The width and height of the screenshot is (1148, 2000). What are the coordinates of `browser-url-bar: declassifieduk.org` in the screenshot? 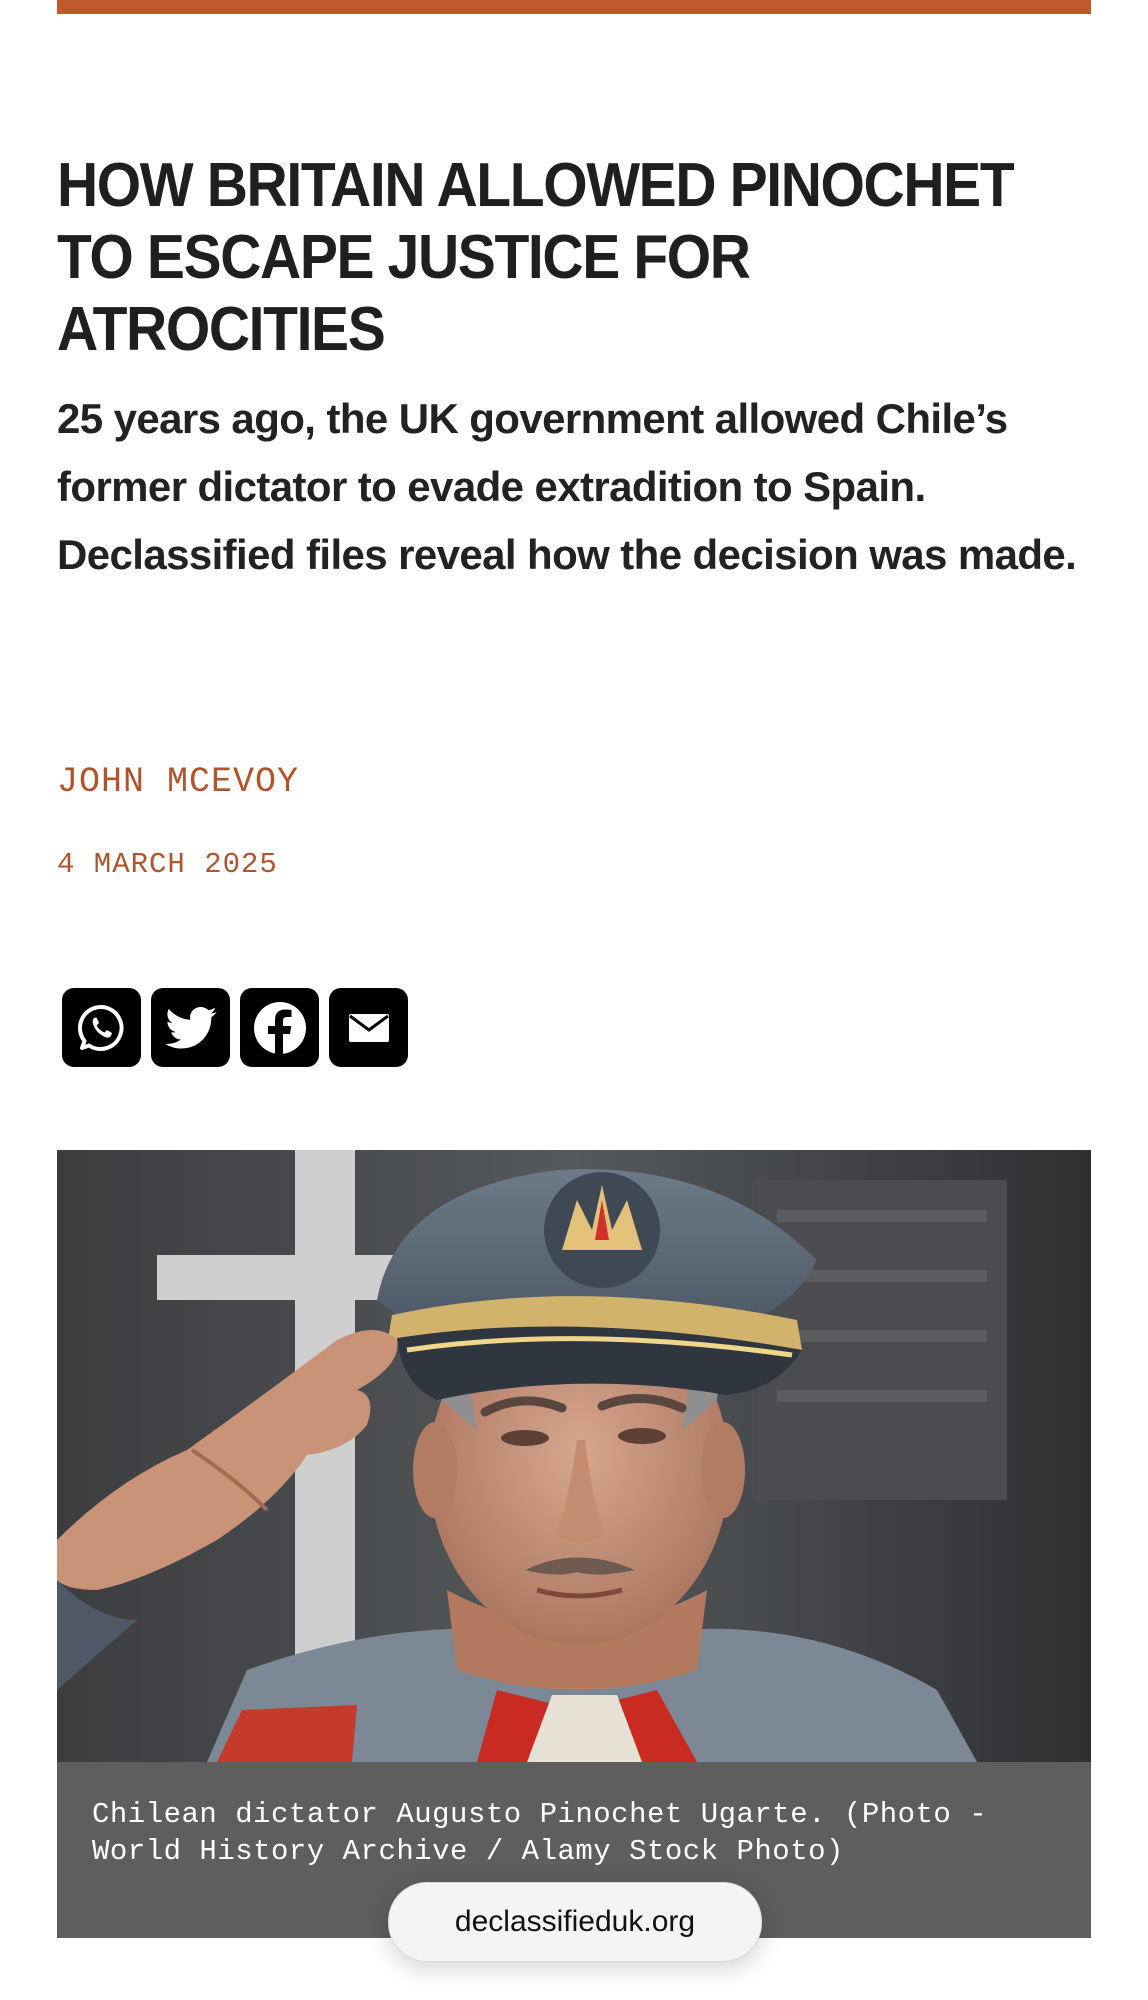 It's located at (575, 1922).